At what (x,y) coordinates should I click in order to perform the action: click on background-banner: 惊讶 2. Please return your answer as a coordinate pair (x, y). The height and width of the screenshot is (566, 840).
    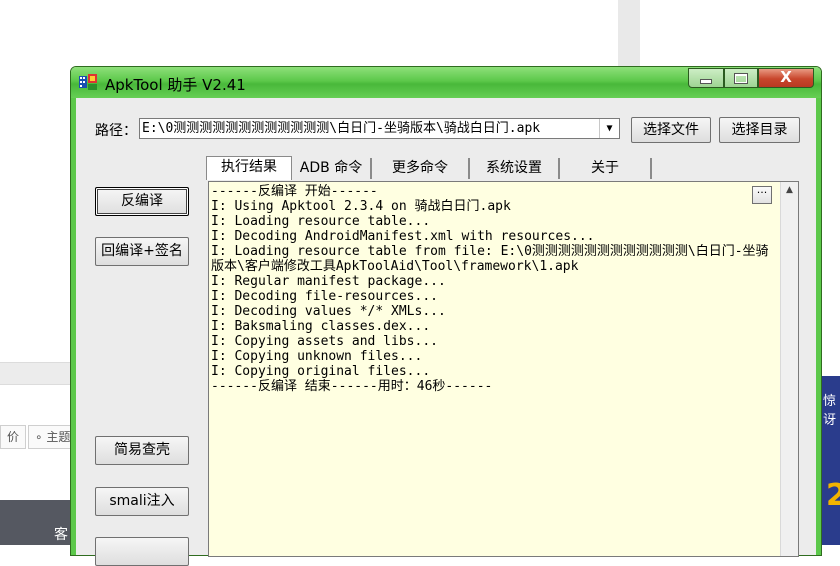
    Looking at the image, I should click on (831, 460).